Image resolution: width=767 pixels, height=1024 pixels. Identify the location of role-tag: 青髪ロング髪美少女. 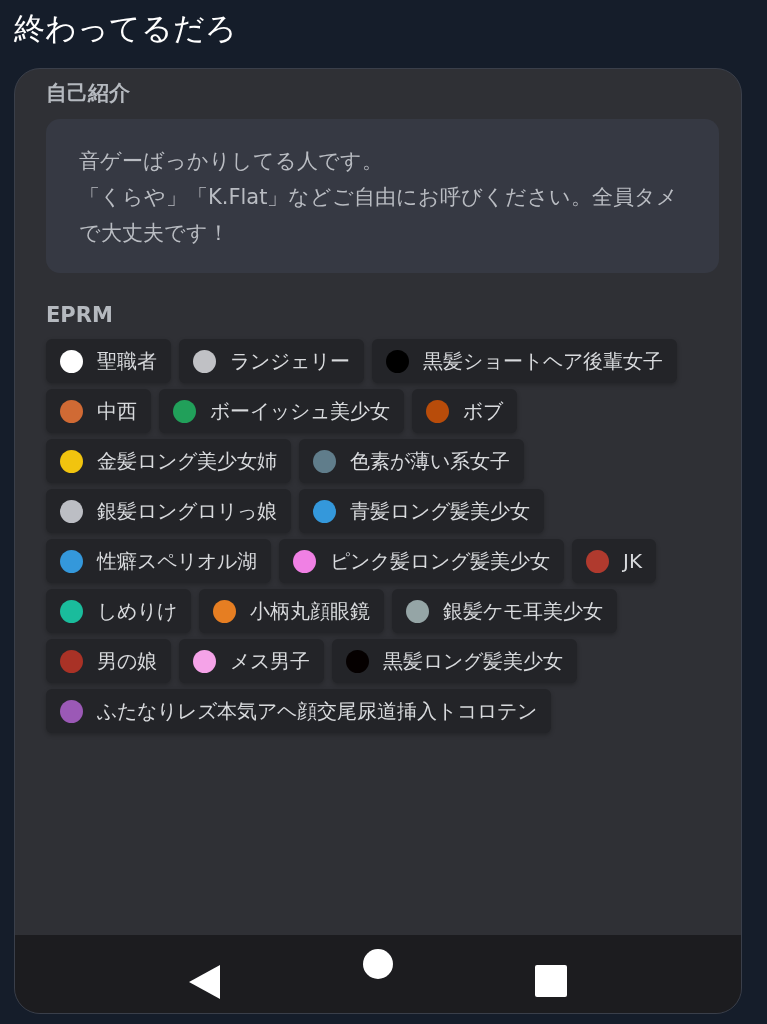
(421, 511).